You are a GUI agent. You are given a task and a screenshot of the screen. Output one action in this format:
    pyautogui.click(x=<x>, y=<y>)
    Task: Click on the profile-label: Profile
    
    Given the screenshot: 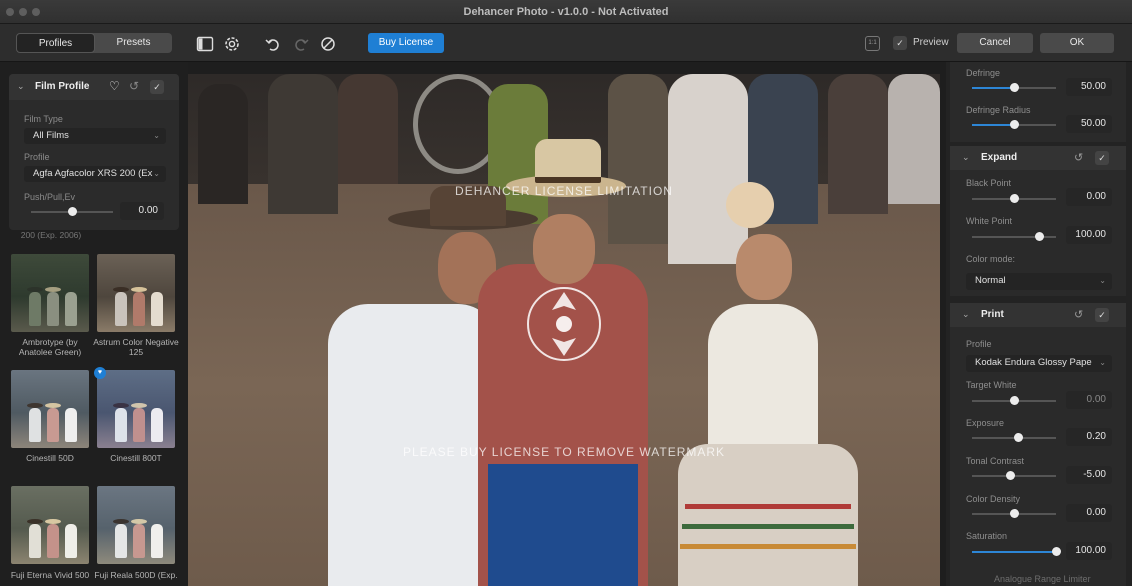 What is the action you would take?
    pyautogui.click(x=37, y=157)
    